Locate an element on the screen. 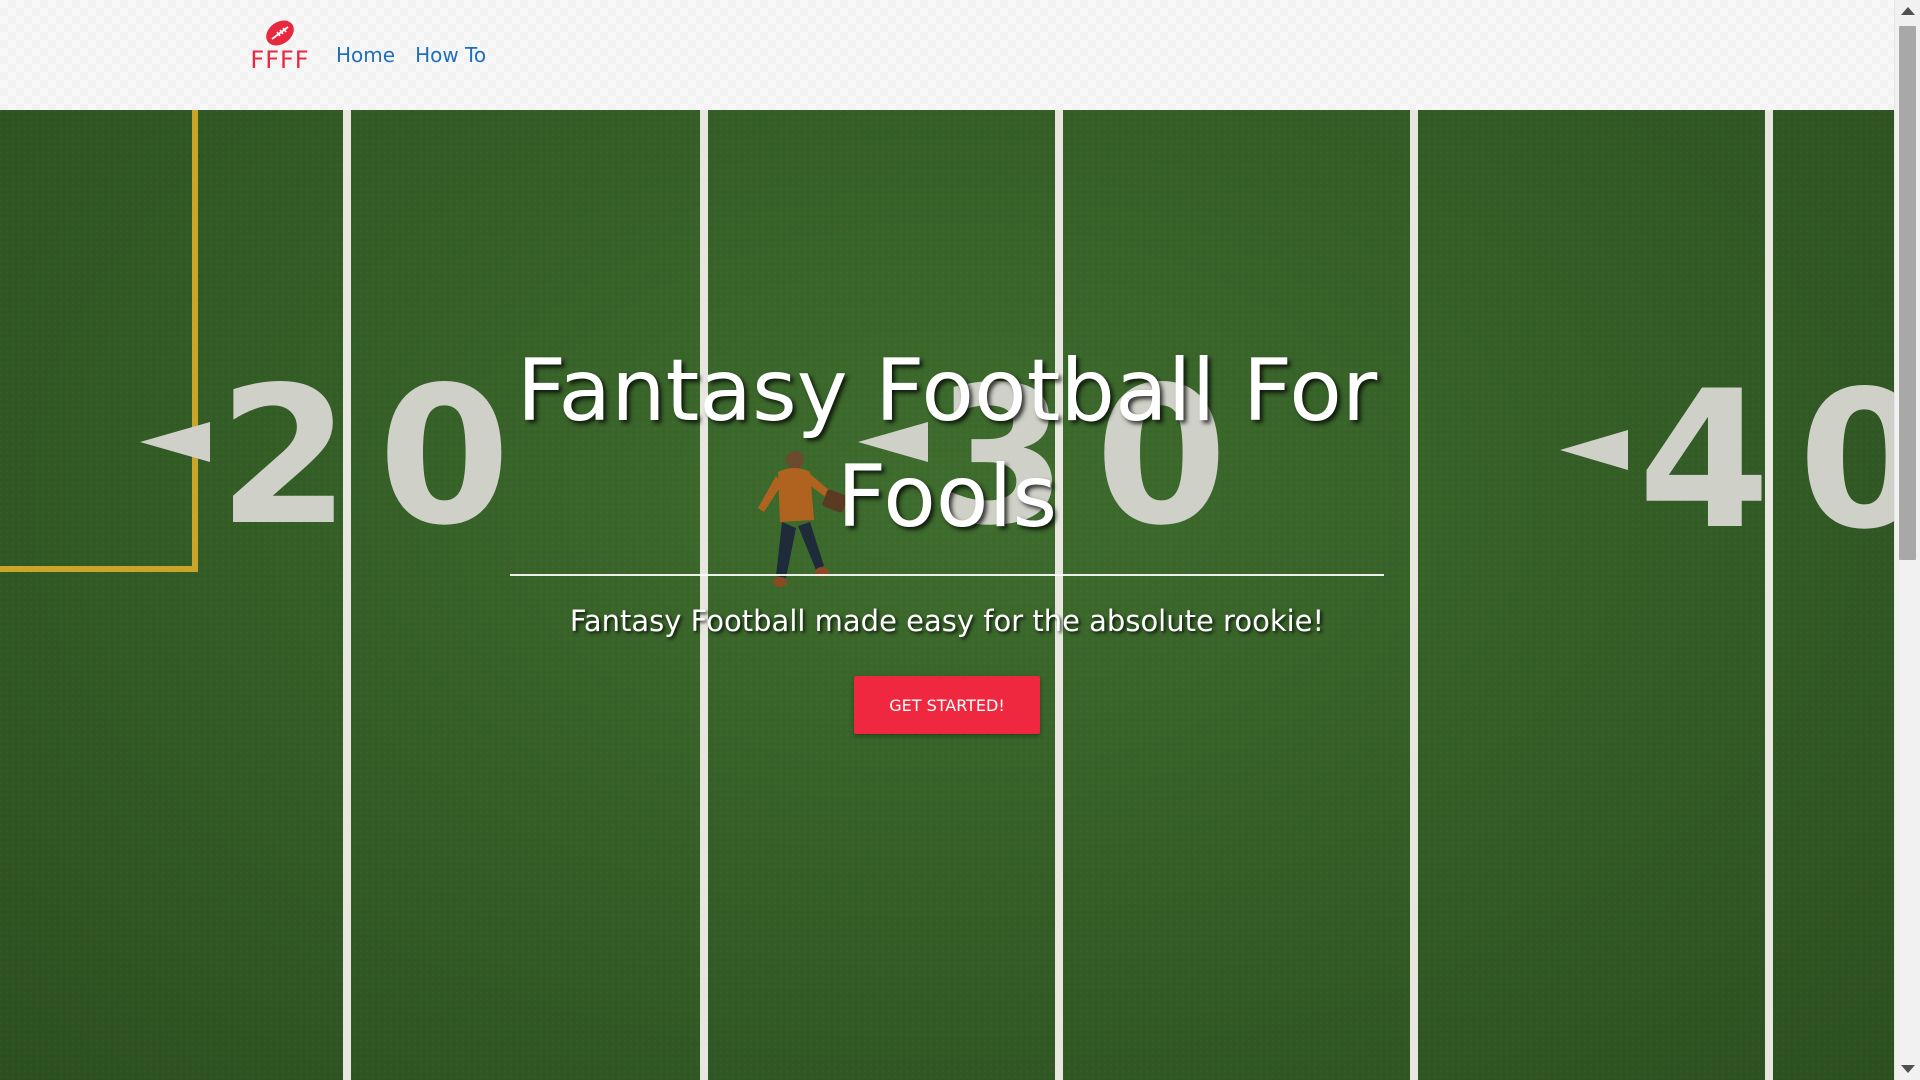 This screenshot has height=1080, width=1920. hero-title: Fantasy Football For Fools is located at coordinates (947, 444).